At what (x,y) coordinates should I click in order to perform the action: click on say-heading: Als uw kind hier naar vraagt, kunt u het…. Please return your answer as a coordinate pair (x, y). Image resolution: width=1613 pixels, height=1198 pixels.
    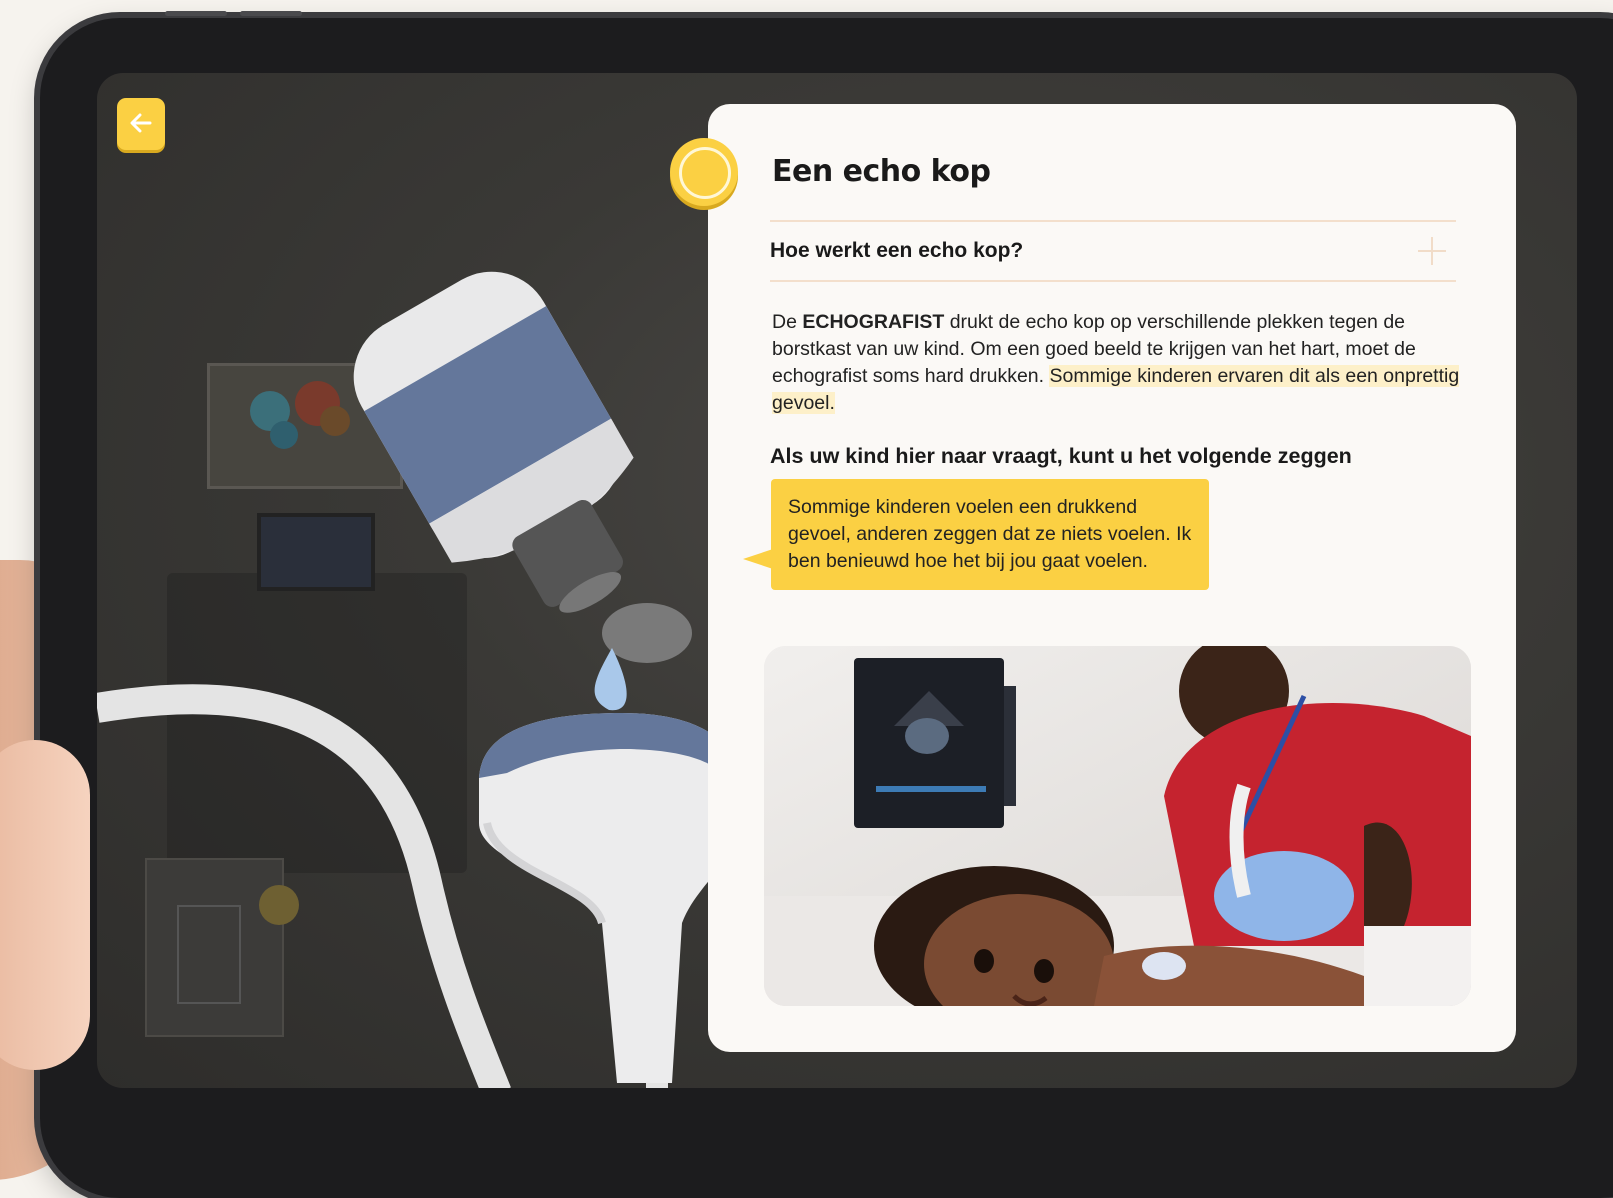
    Looking at the image, I should click on (1061, 456).